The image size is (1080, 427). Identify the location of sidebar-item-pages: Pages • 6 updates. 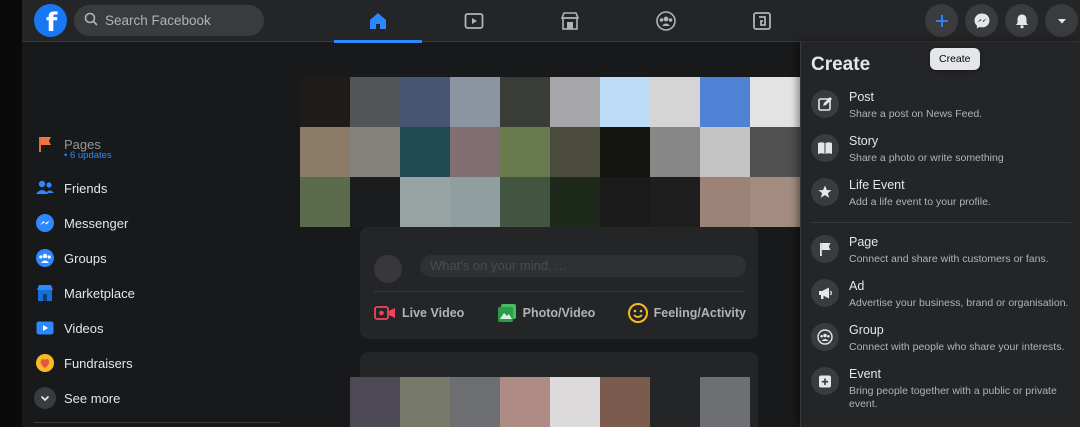
(73, 147).